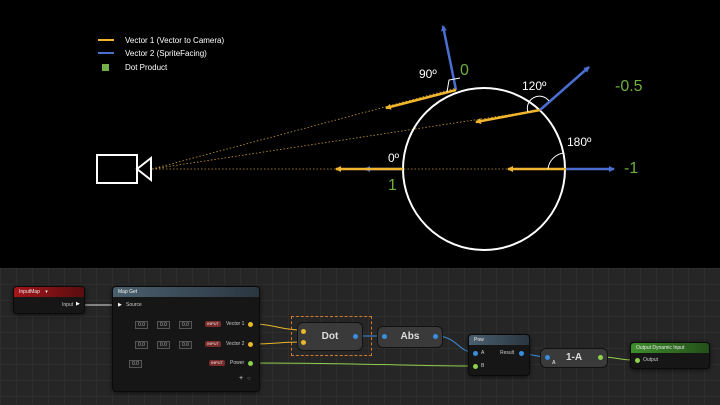 Image resolution: width=720 pixels, height=405 pixels. What do you see at coordinates (475, 366) in the screenshot?
I see `pow-b-pin` at bounding box center [475, 366].